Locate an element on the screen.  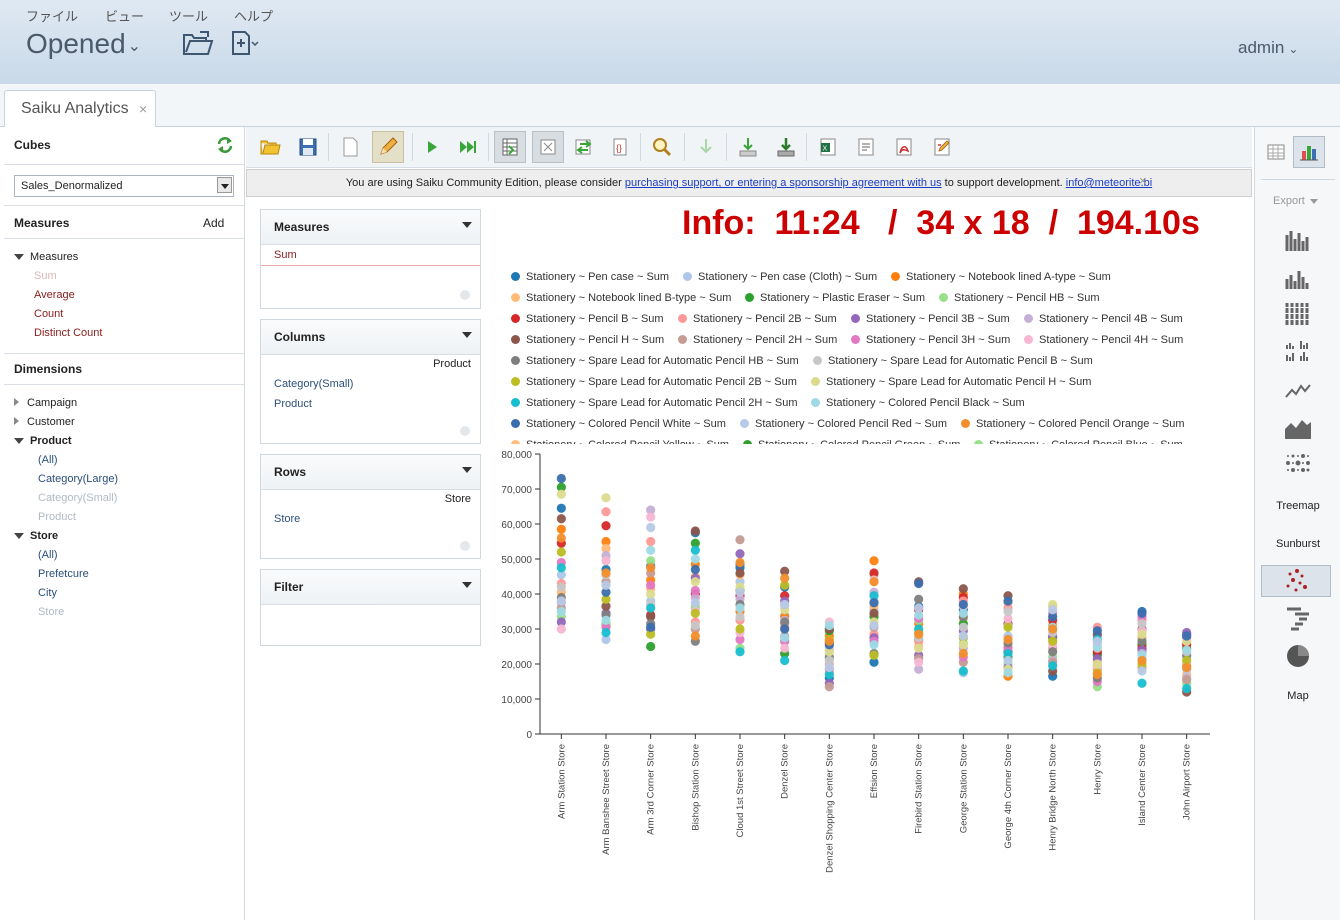
auto-run-icon is located at coordinates (468, 147).